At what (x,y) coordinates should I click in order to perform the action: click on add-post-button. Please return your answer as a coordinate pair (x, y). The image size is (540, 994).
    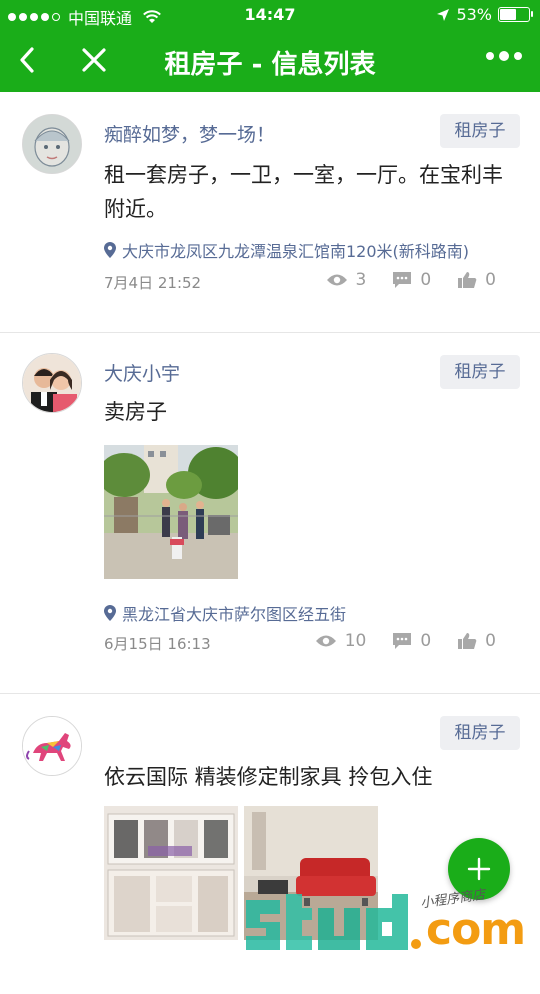
    Looking at the image, I should click on (479, 869).